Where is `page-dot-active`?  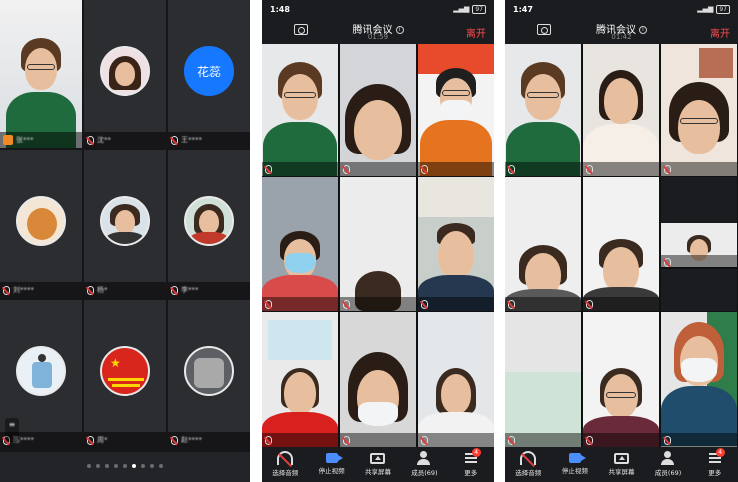
page-dot-active is located at coordinates (134, 466).